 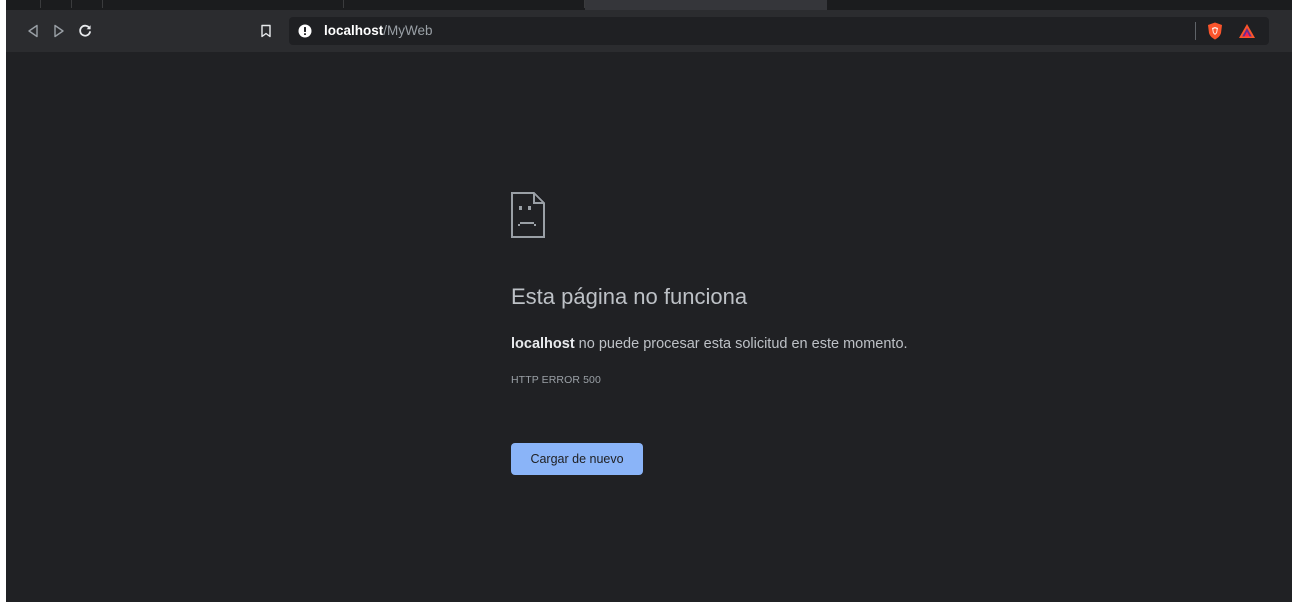 I want to click on error-code: HTTP ERROR 500, so click(x=556, y=380).